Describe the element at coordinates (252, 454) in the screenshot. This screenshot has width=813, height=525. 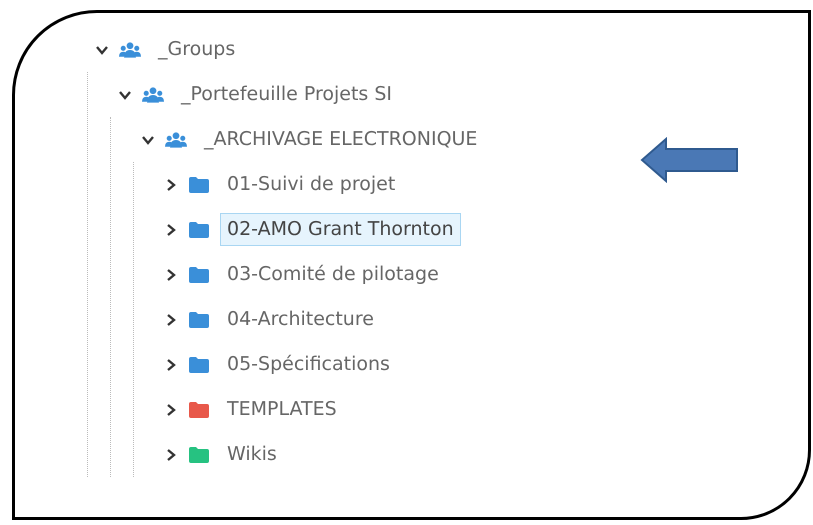
I see `tree-item: Wikis` at that location.